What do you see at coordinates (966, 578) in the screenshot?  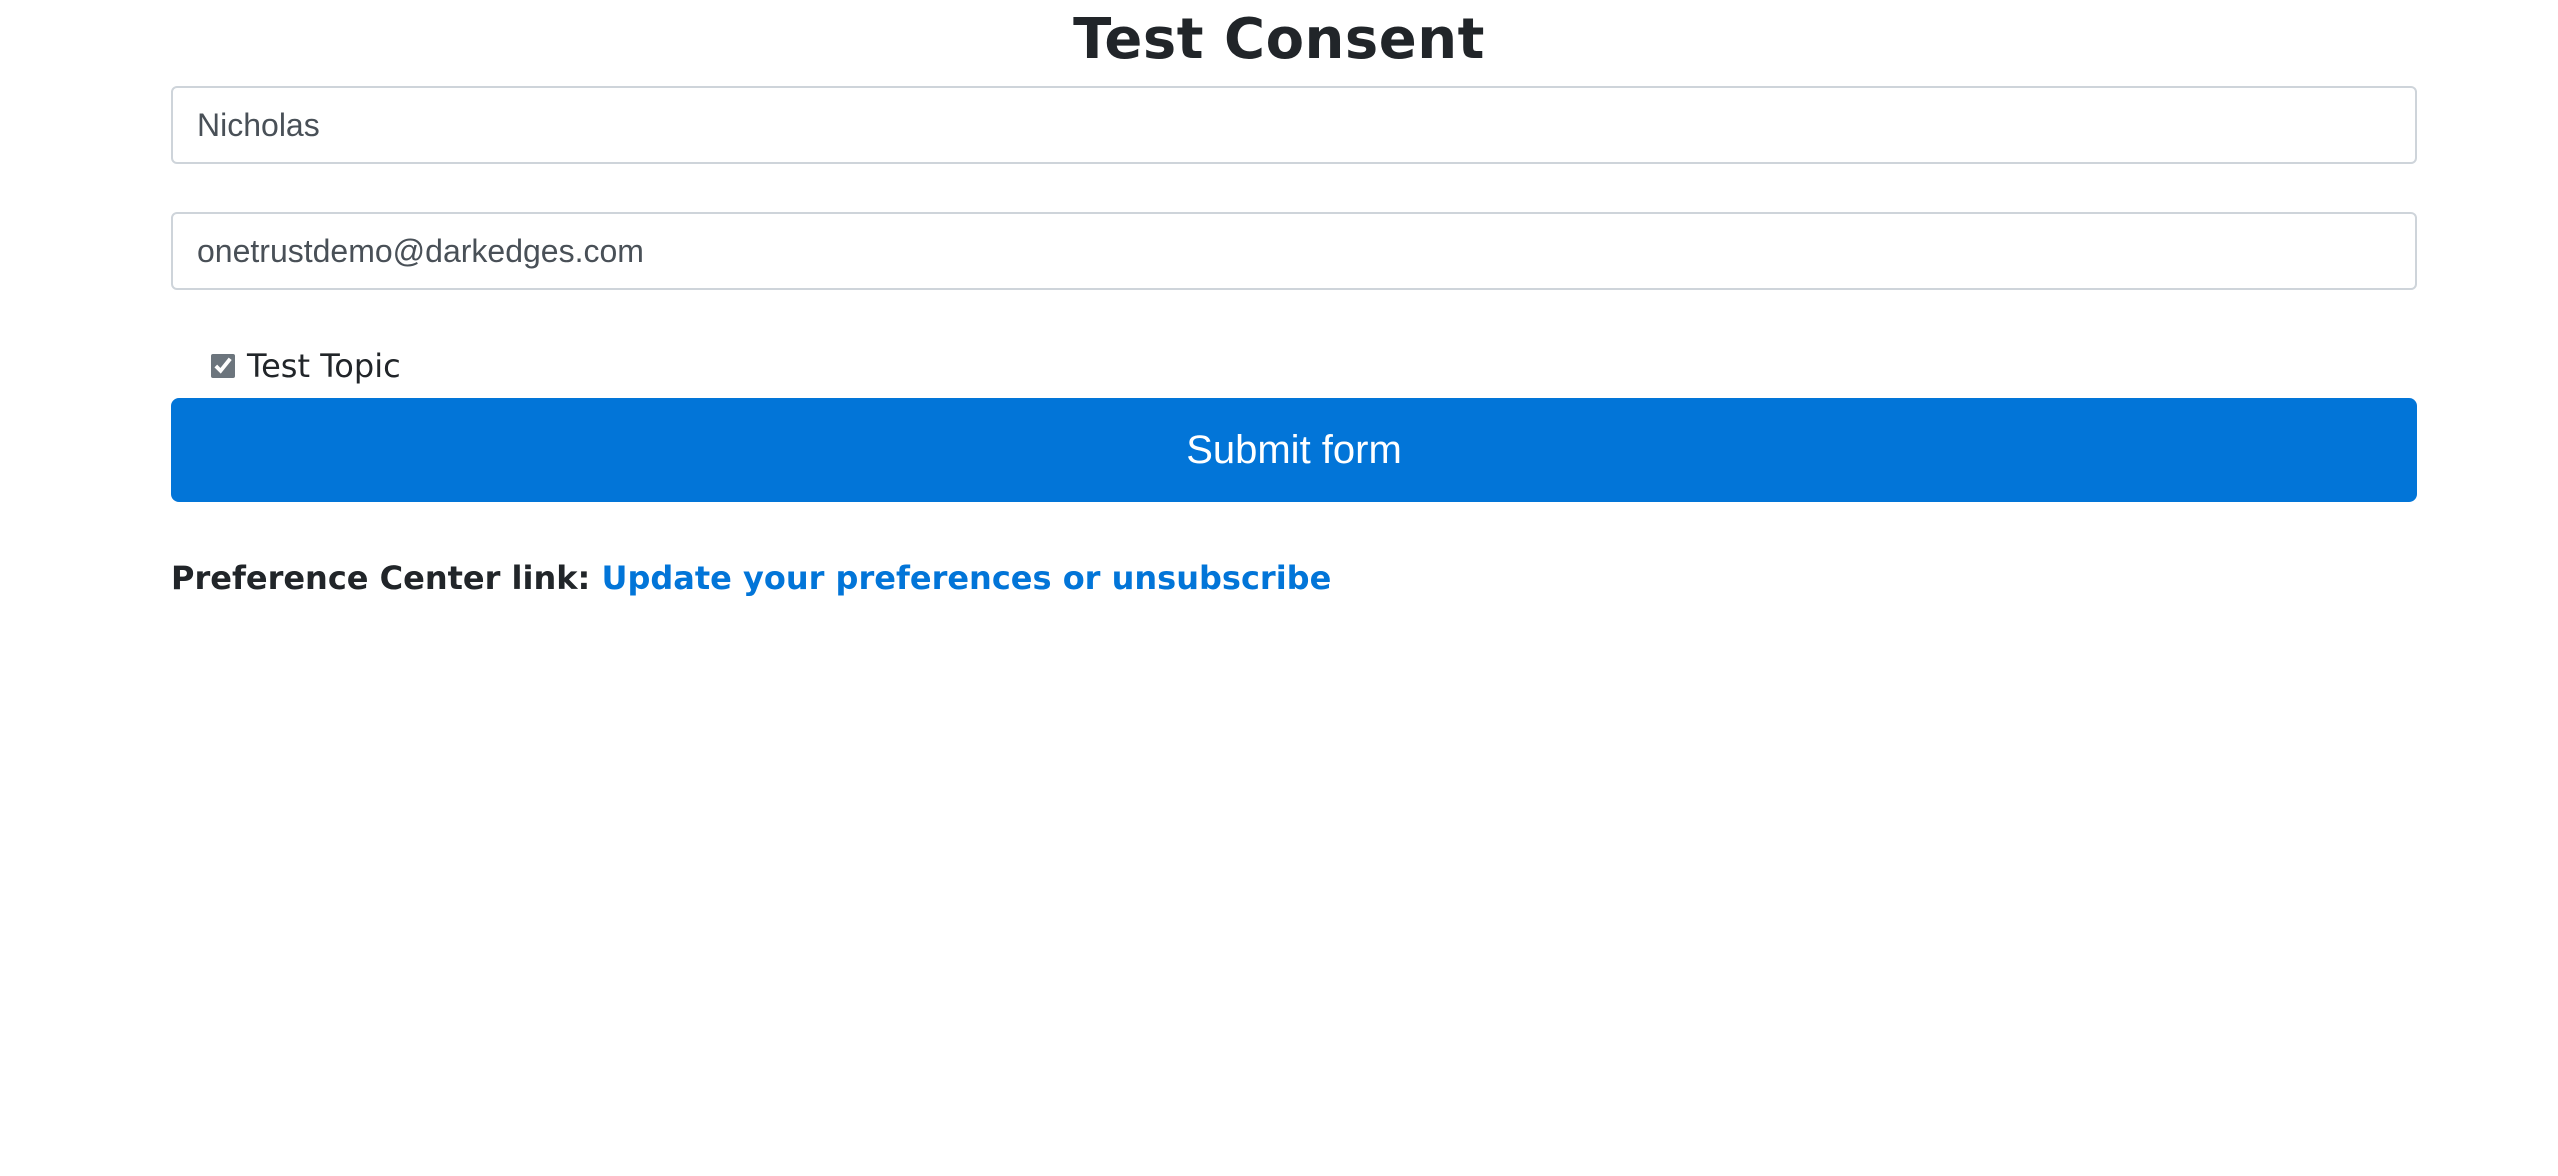 I see `preference-center-link: Update your preferences or unsubscribe` at bounding box center [966, 578].